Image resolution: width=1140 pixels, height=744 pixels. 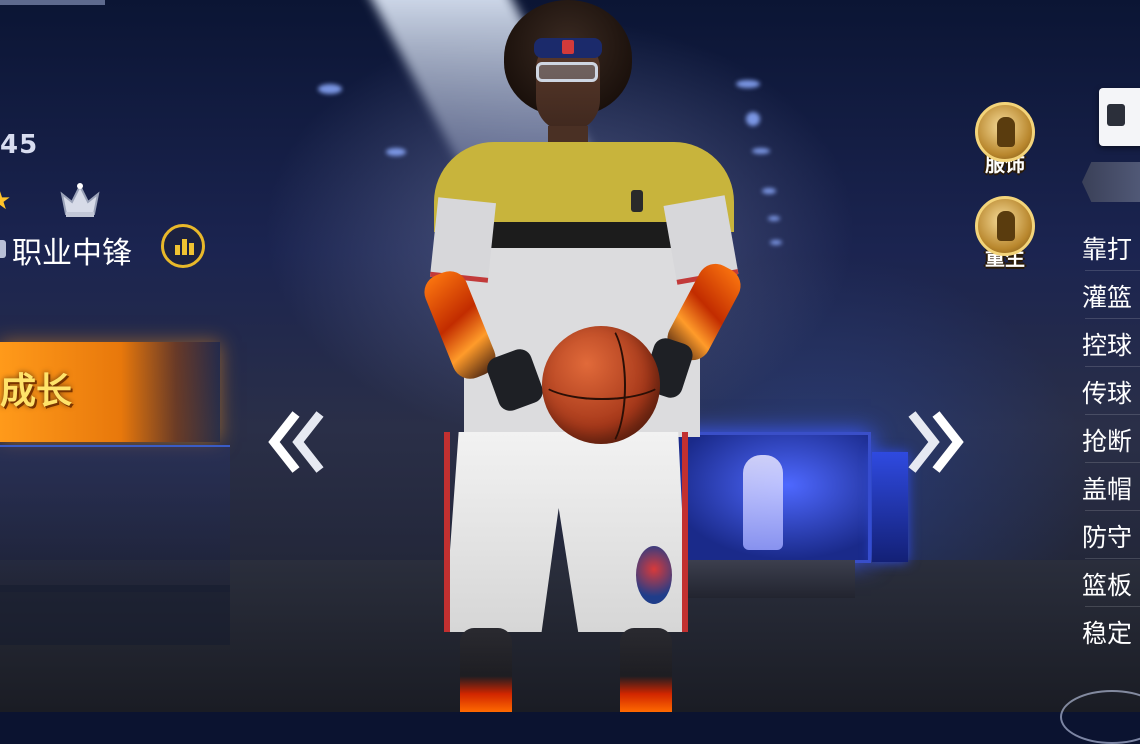 I want to click on stat-label-rebound: 篮板, so click(x=1107, y=585).